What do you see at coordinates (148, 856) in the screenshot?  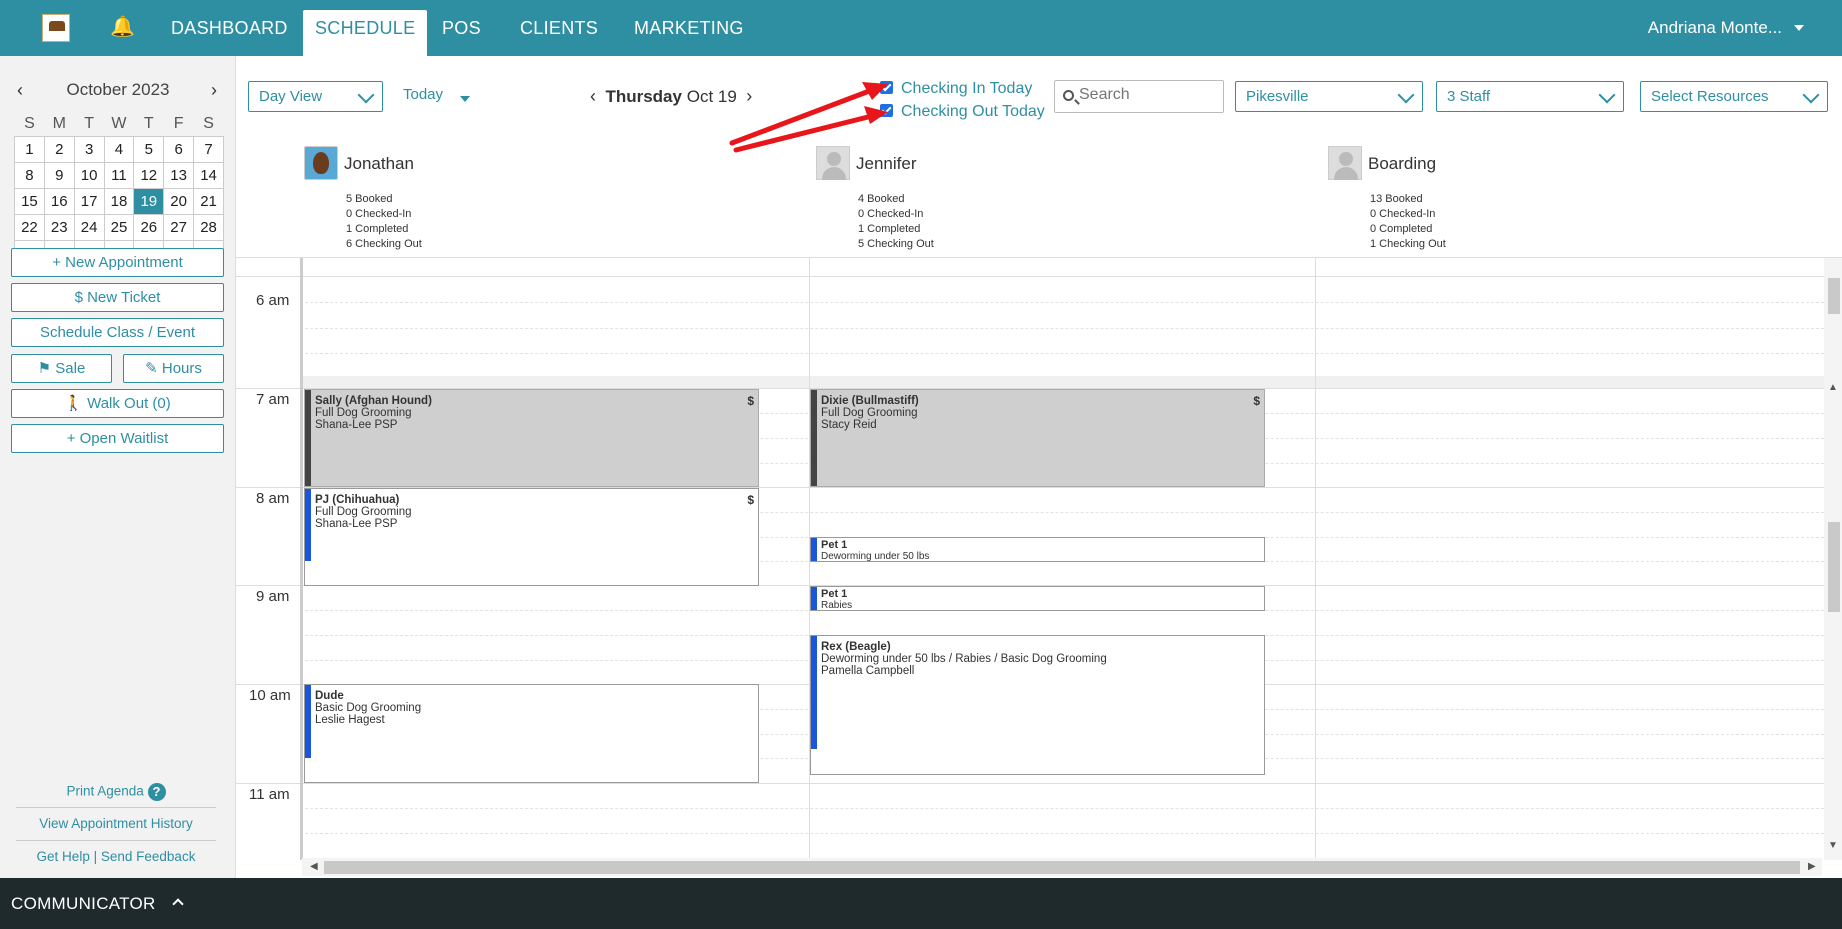 I see `send-feedback-link: Send Feedback` at bounding box center [148, 856].